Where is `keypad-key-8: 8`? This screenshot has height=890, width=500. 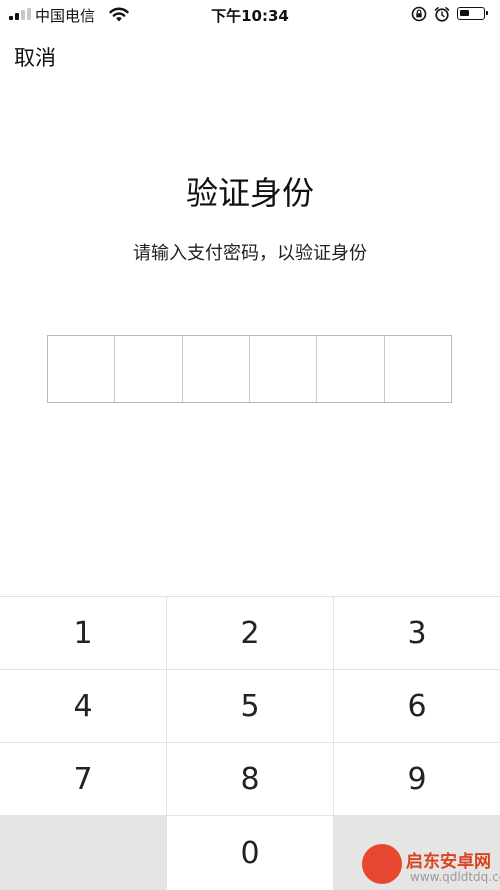 keypad-key-8: 8 is located at coordinates (250, 779).